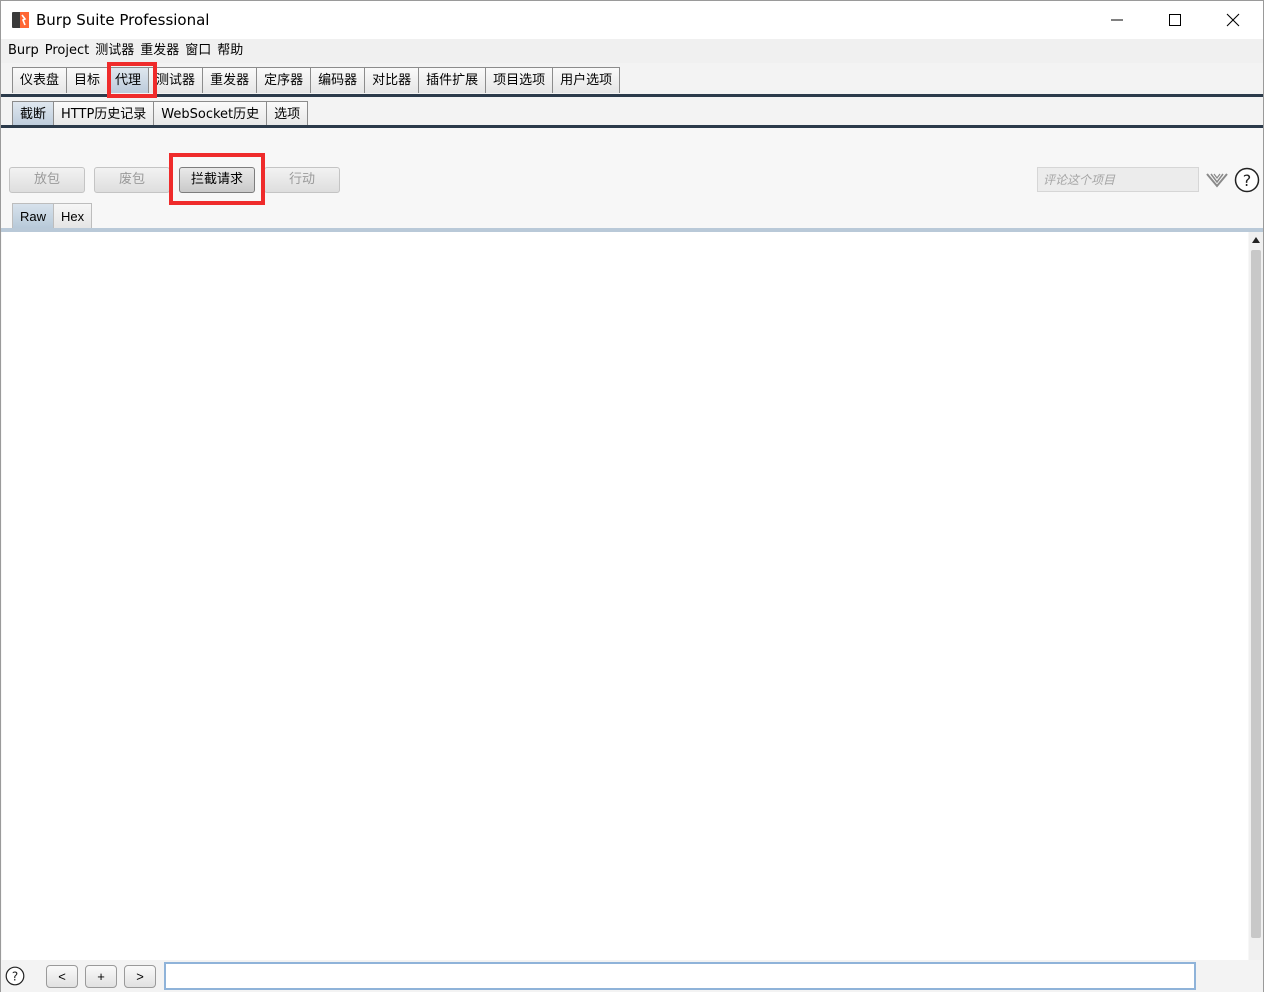 This screenshot has height=992, width=1264. Describe the element at coordinates (128, 80) in the screenshot. I see `tab-proxy: 代理` at that location.